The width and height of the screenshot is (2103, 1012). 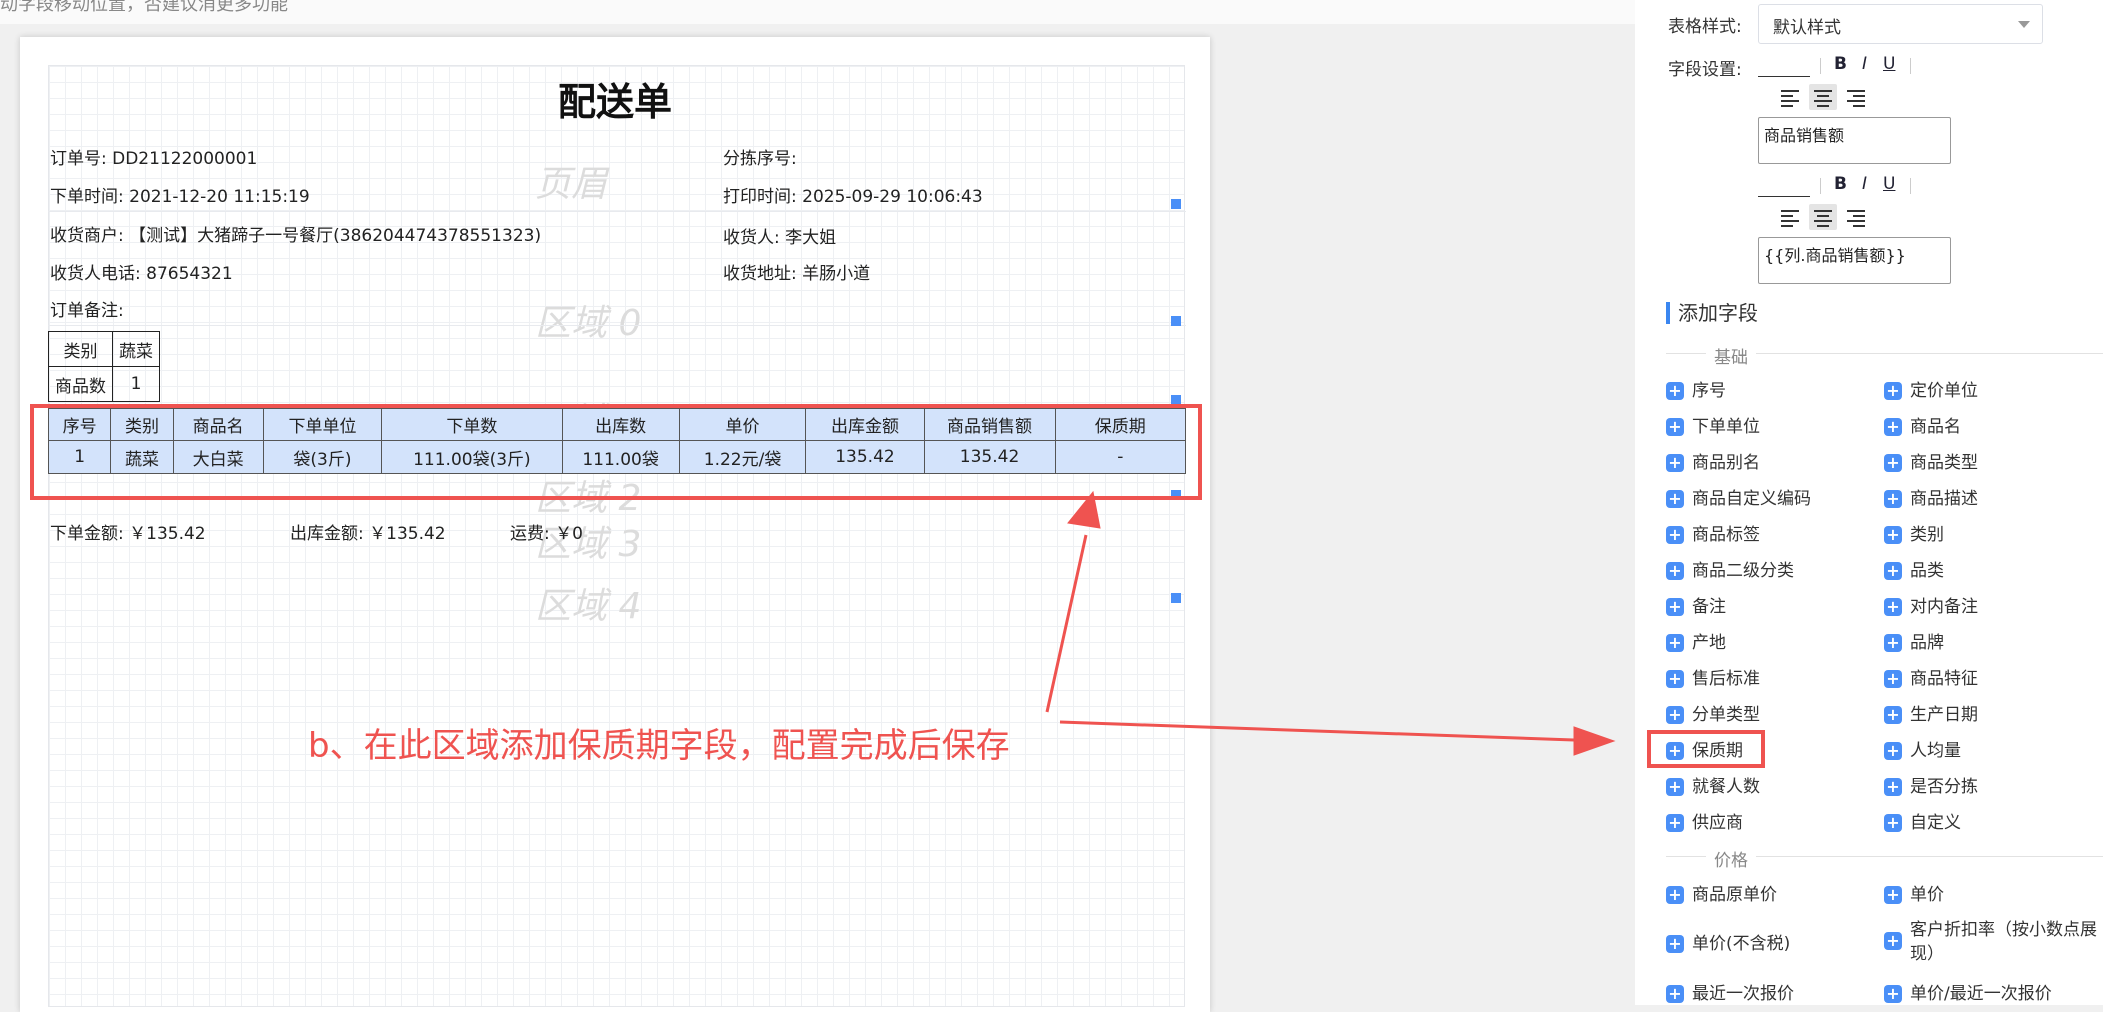 What do you see at coordinates (1922, 427) in the screenshot?
I see `field-item: + 商品名` at bounding box center [1922, 427].